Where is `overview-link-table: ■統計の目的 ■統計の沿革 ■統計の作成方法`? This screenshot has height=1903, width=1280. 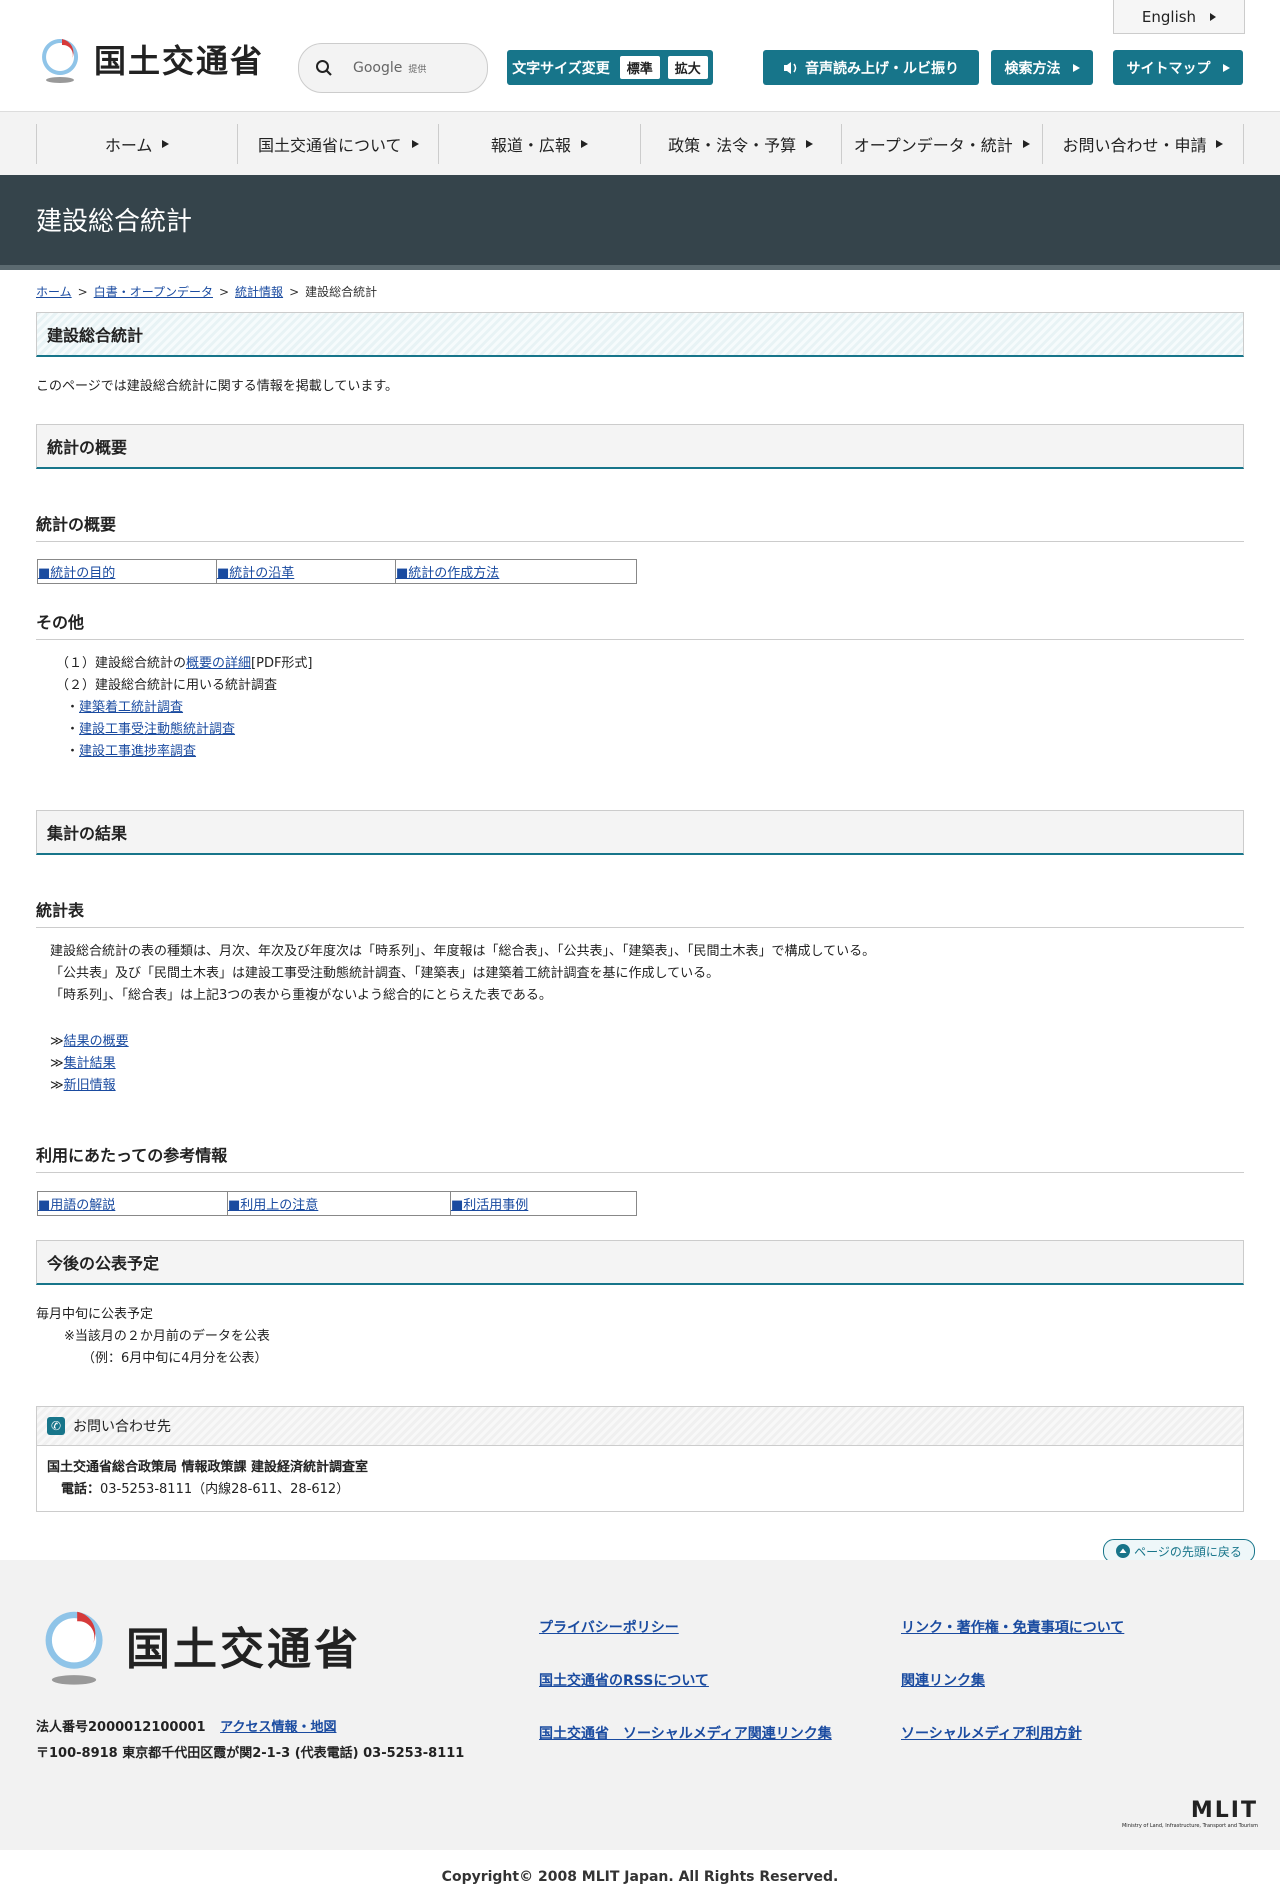 overview-link-table: ■統計の目的 ■統計の沿革 ■統計の作成方法 is located at coordinates (337, 571).